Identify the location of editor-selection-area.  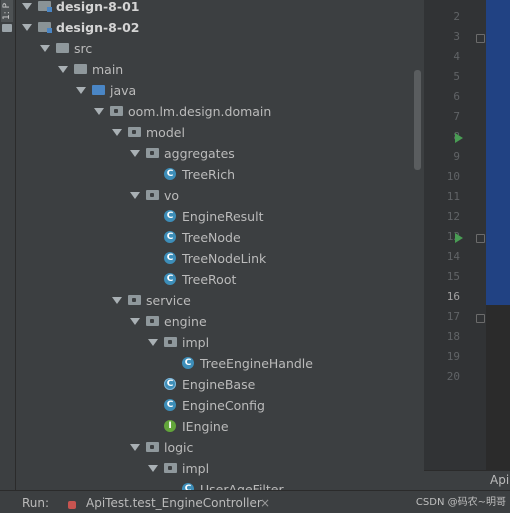
(498, 152).